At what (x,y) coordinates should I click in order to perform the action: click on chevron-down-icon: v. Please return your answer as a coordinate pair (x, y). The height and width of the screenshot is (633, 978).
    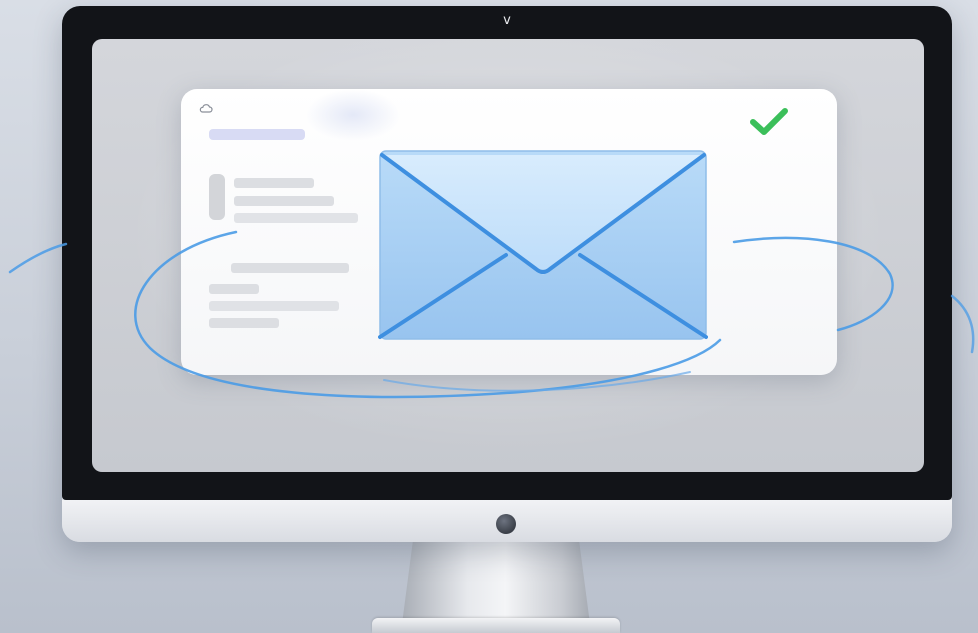
    Looking at the image, I should click on (507, 20).